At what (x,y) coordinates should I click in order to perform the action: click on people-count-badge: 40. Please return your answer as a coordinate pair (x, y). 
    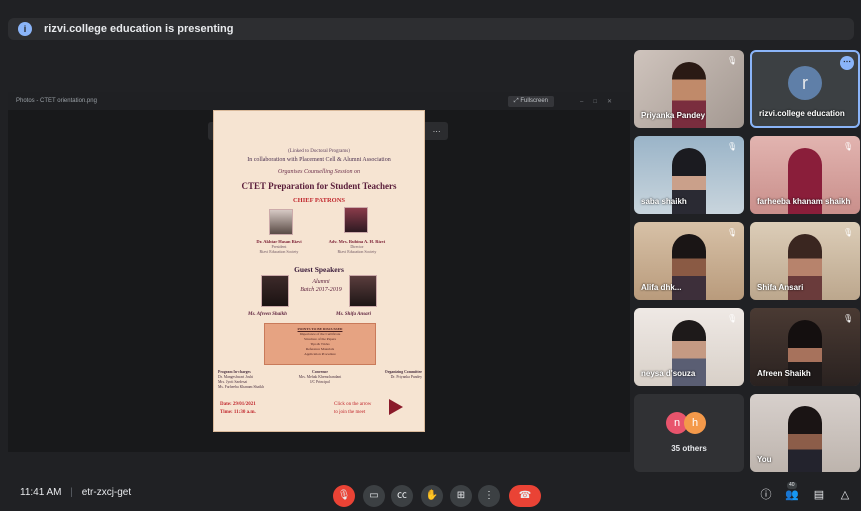
    Looking at the image, I should click on (792, 485).